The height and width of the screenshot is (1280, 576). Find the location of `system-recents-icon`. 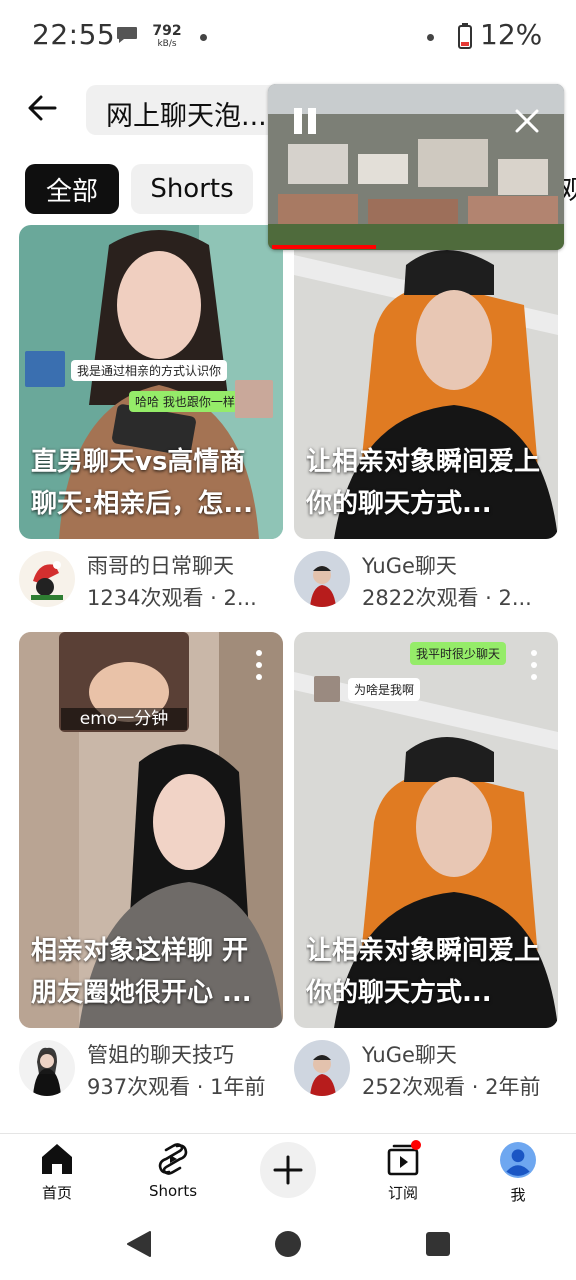

system-recents-icon is located at coordinates (438, 1244).